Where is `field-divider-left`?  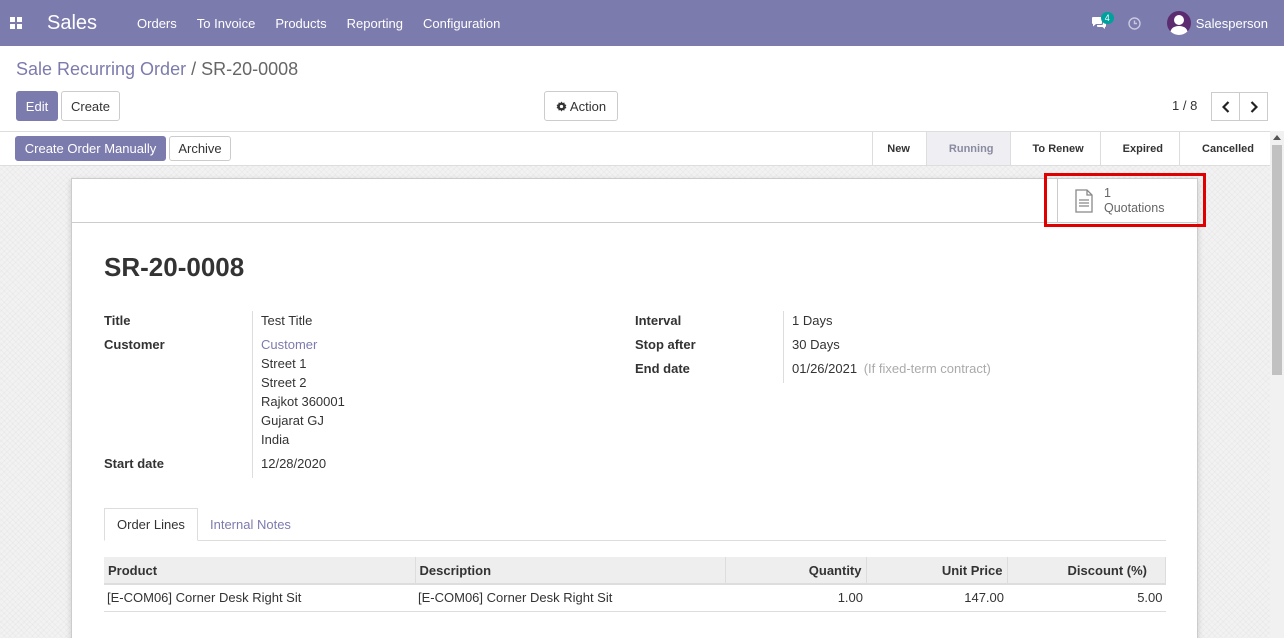 field-divider-left is located at coordinates (252, 394).